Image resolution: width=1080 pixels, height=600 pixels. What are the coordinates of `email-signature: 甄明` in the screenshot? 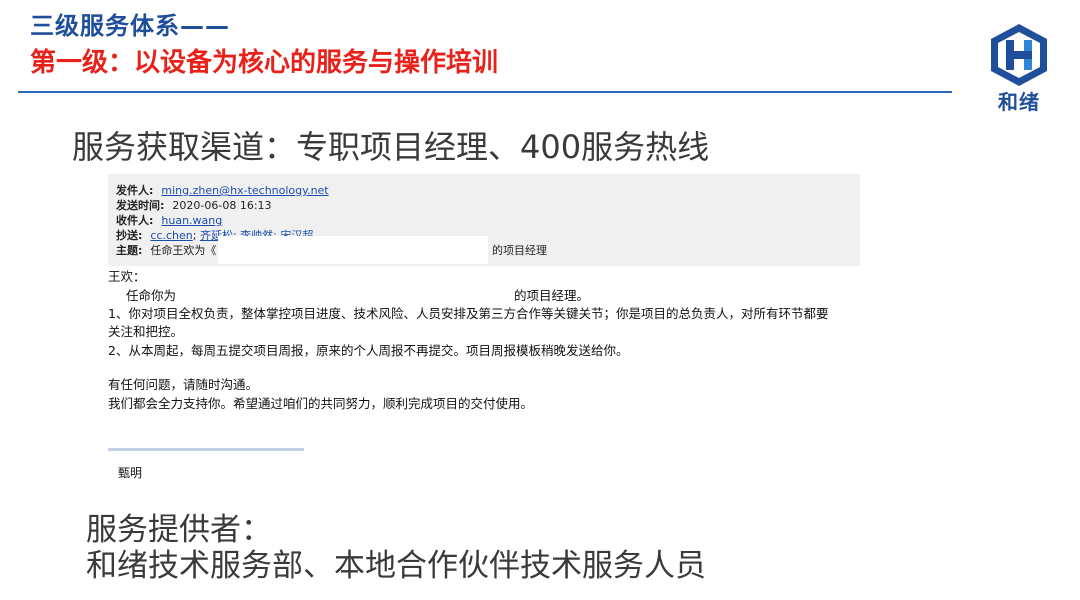 It's located at (130, 473).